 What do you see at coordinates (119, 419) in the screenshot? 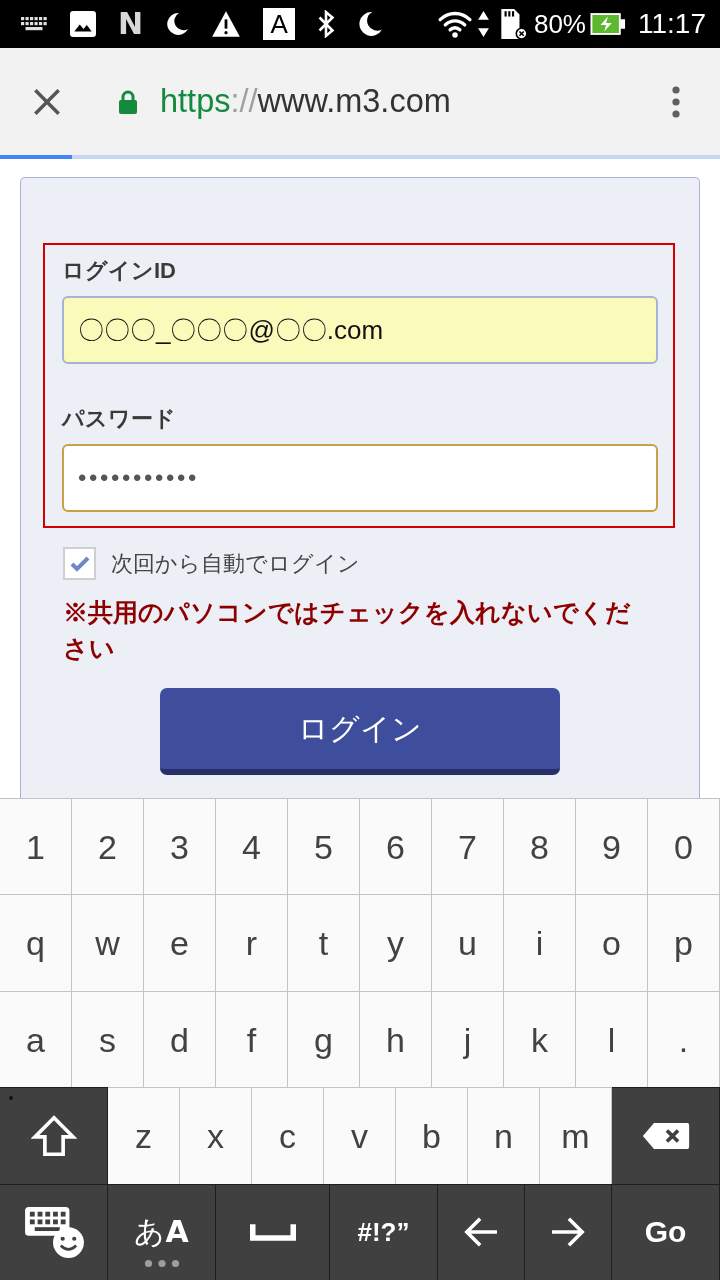
I see `field-label: パスワード` at bounding box center [119, 419].